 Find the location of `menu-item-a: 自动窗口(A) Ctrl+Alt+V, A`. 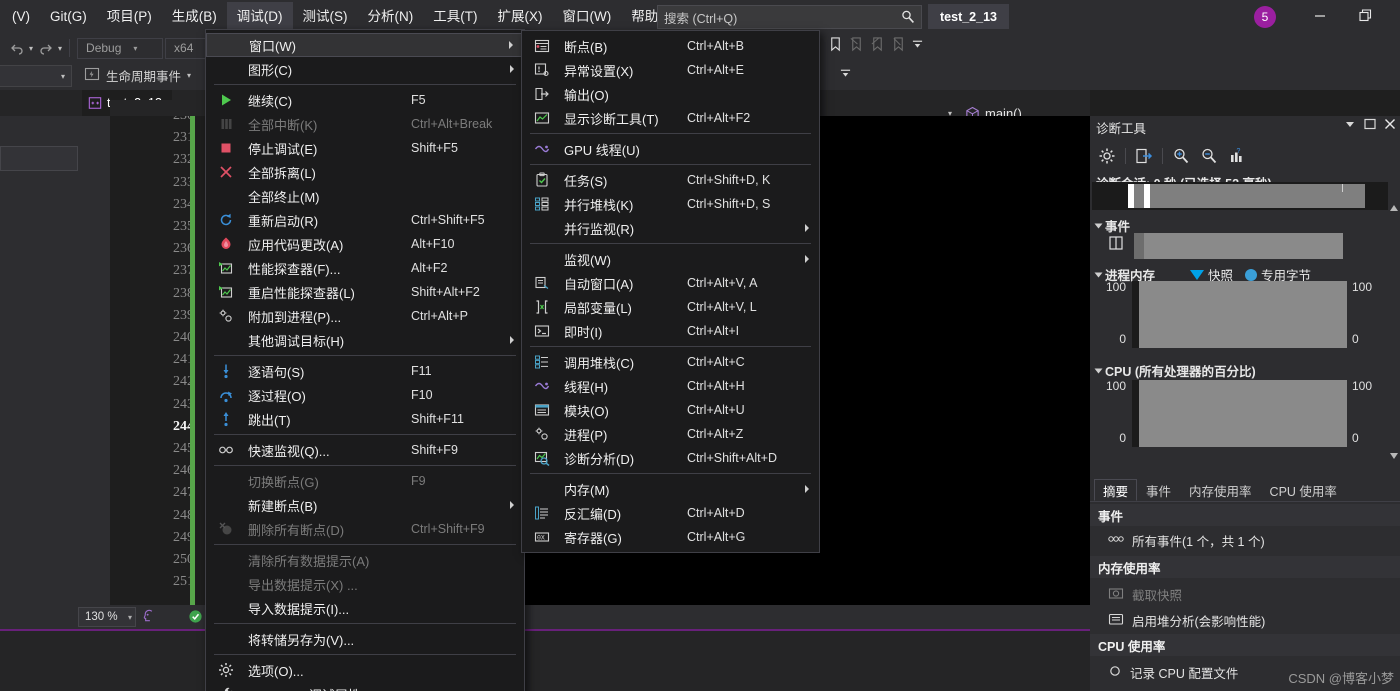

menu-item-a: 自动窗口(A) Ctrl+Alt+V, A is located at coordinates (670, 283).